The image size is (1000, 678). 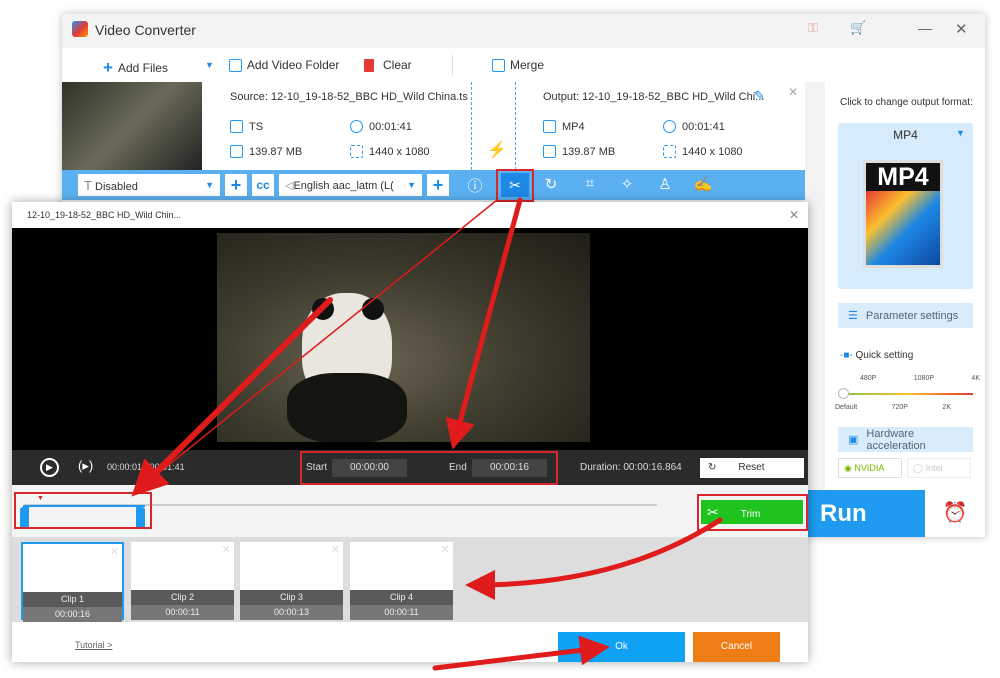 I want to click on arrow-to-start-end, so click(x=484, y=323).